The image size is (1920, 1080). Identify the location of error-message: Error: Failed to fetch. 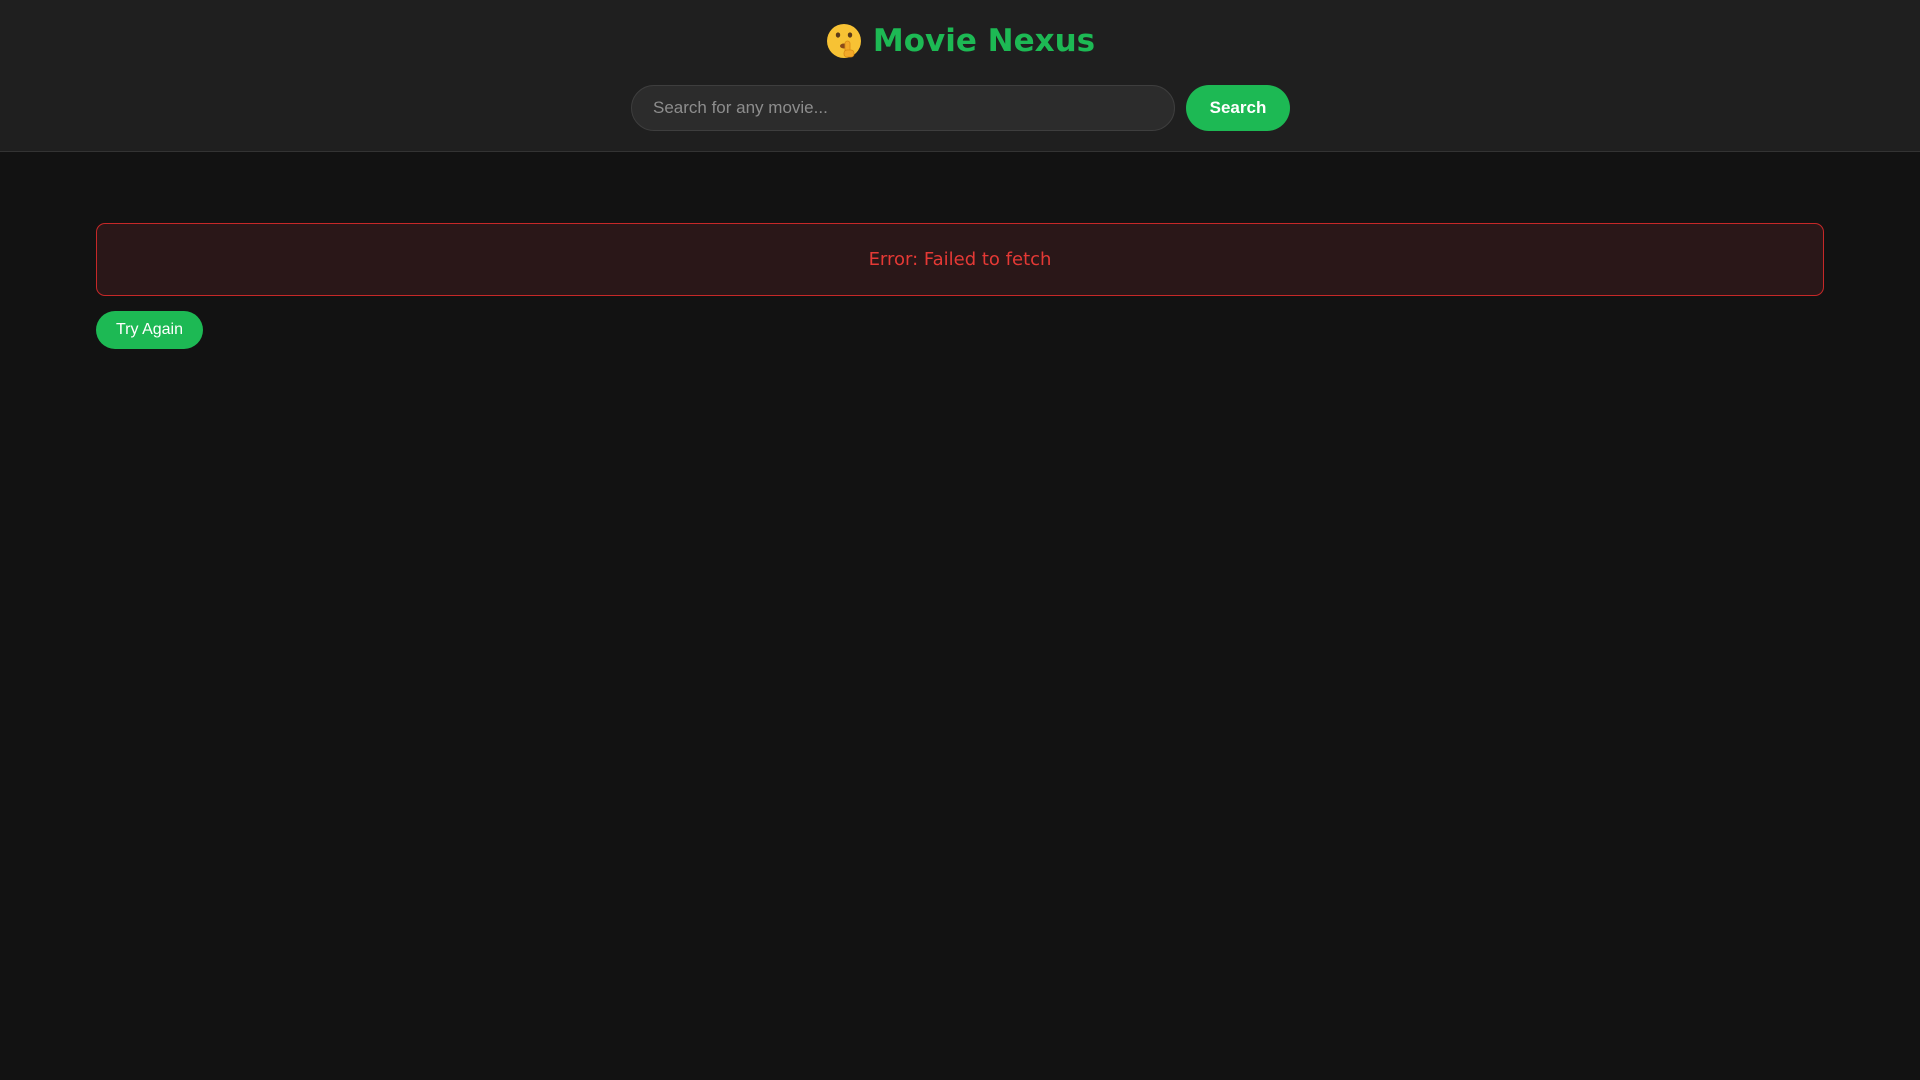
(960, 259).